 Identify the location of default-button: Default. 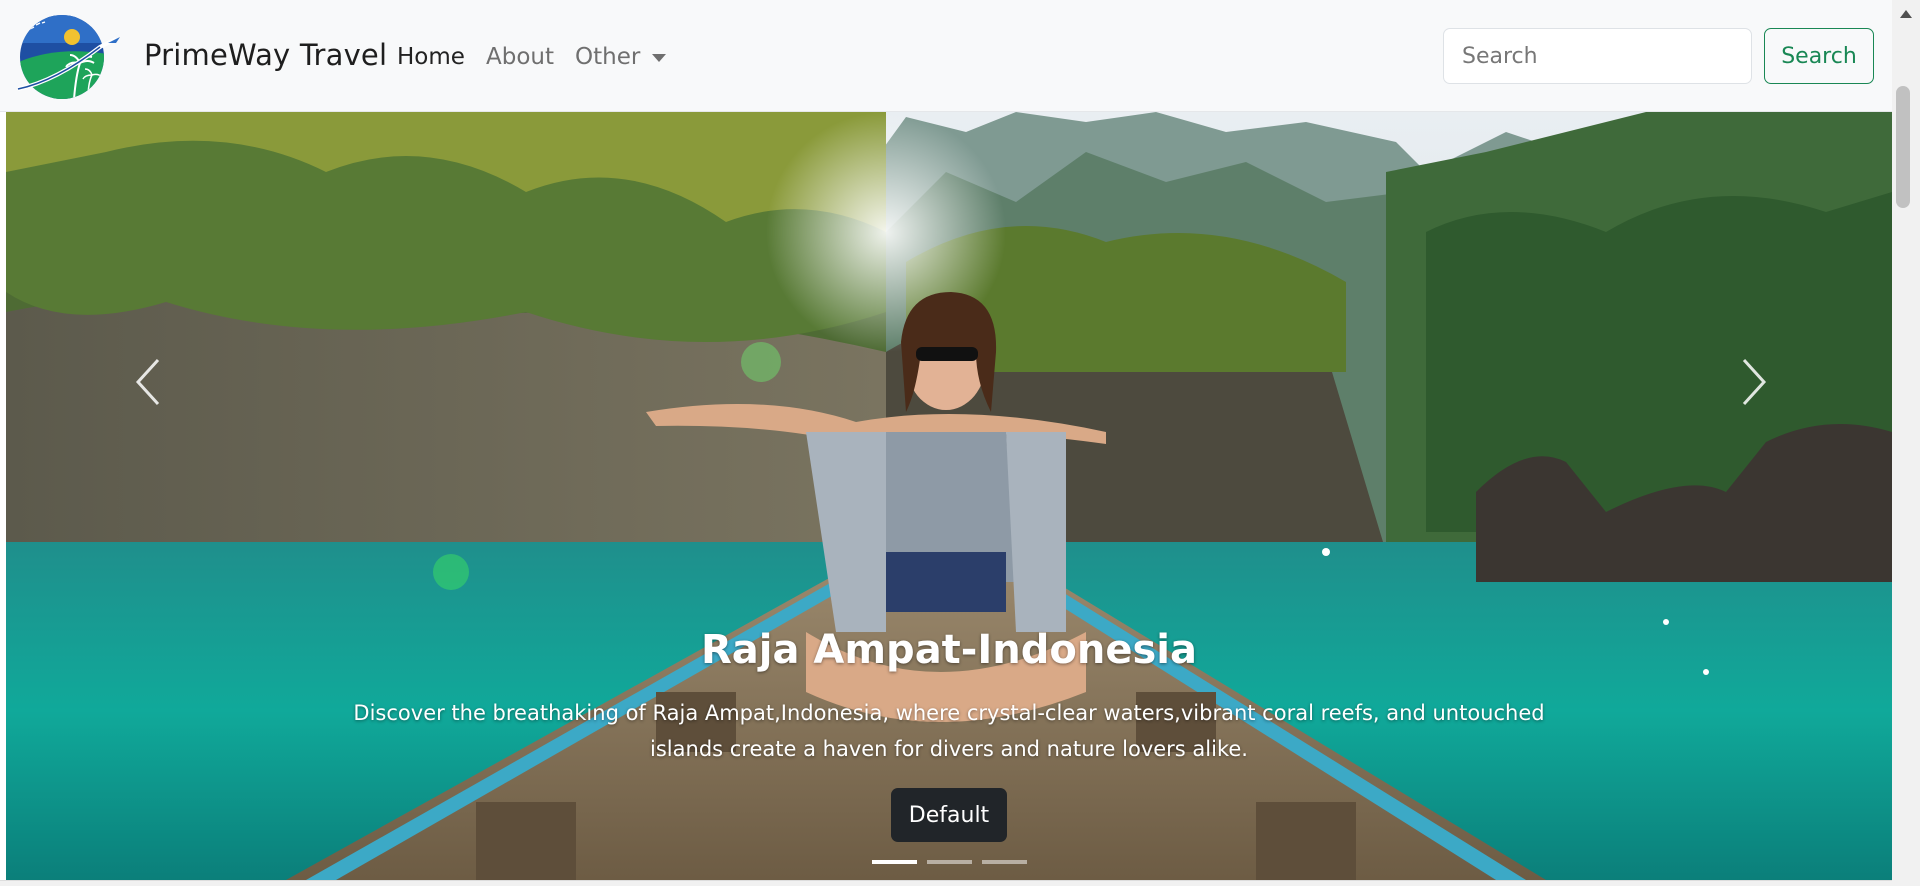
(949, 815).